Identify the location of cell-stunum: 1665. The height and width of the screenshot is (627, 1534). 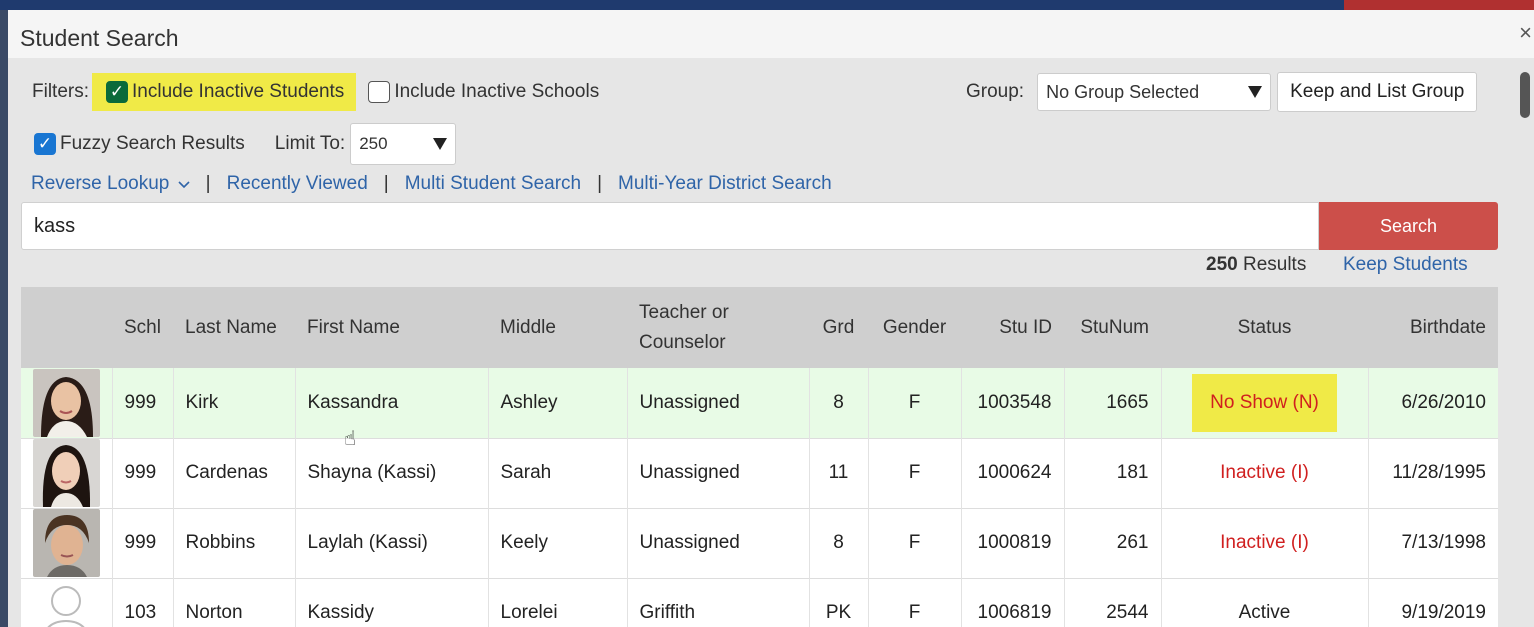
(1113, 403).